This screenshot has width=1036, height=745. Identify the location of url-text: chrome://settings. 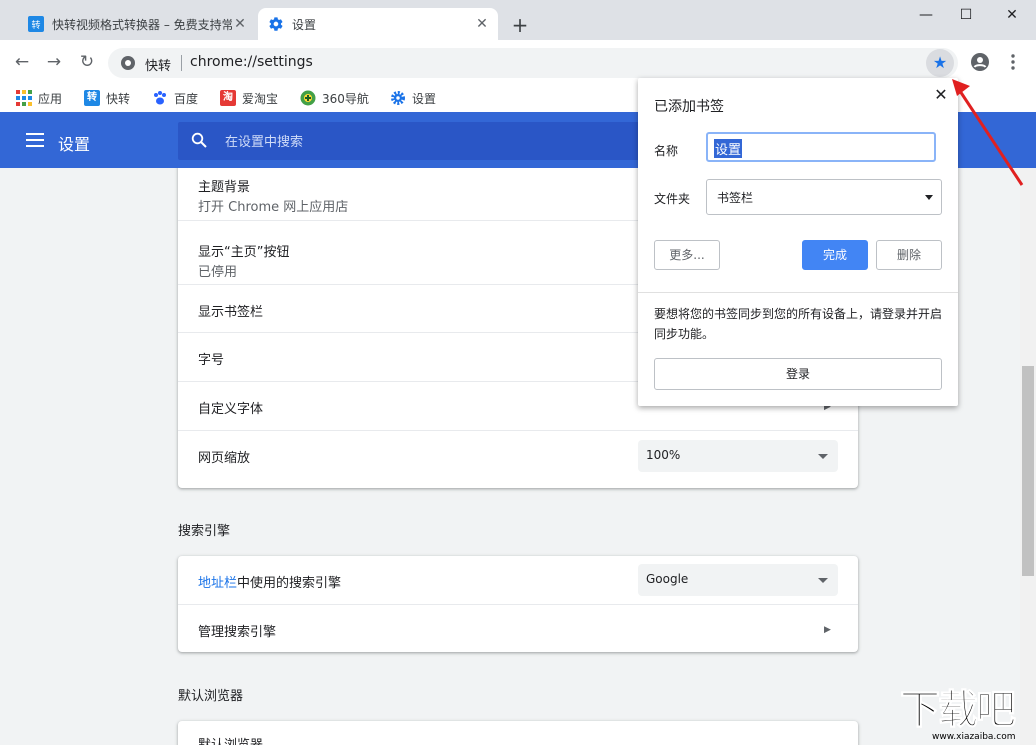
(251, 62).